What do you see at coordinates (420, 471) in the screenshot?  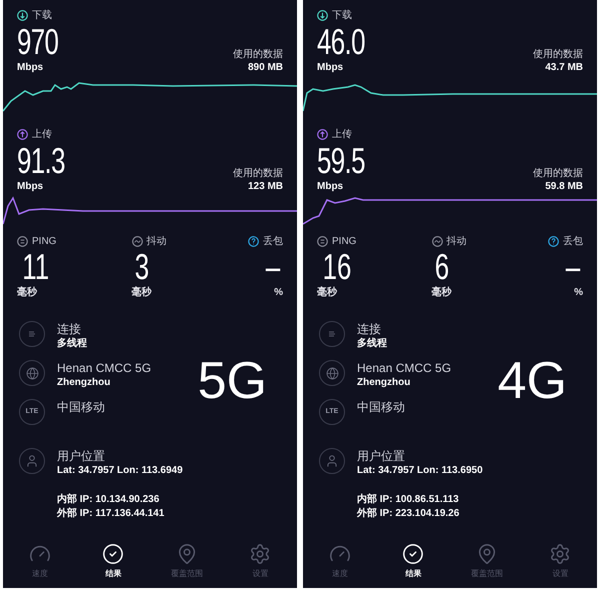 I see `info-detail: Lat: 34.7957 Lon: 113.6950` at bounding box center [420, 471].